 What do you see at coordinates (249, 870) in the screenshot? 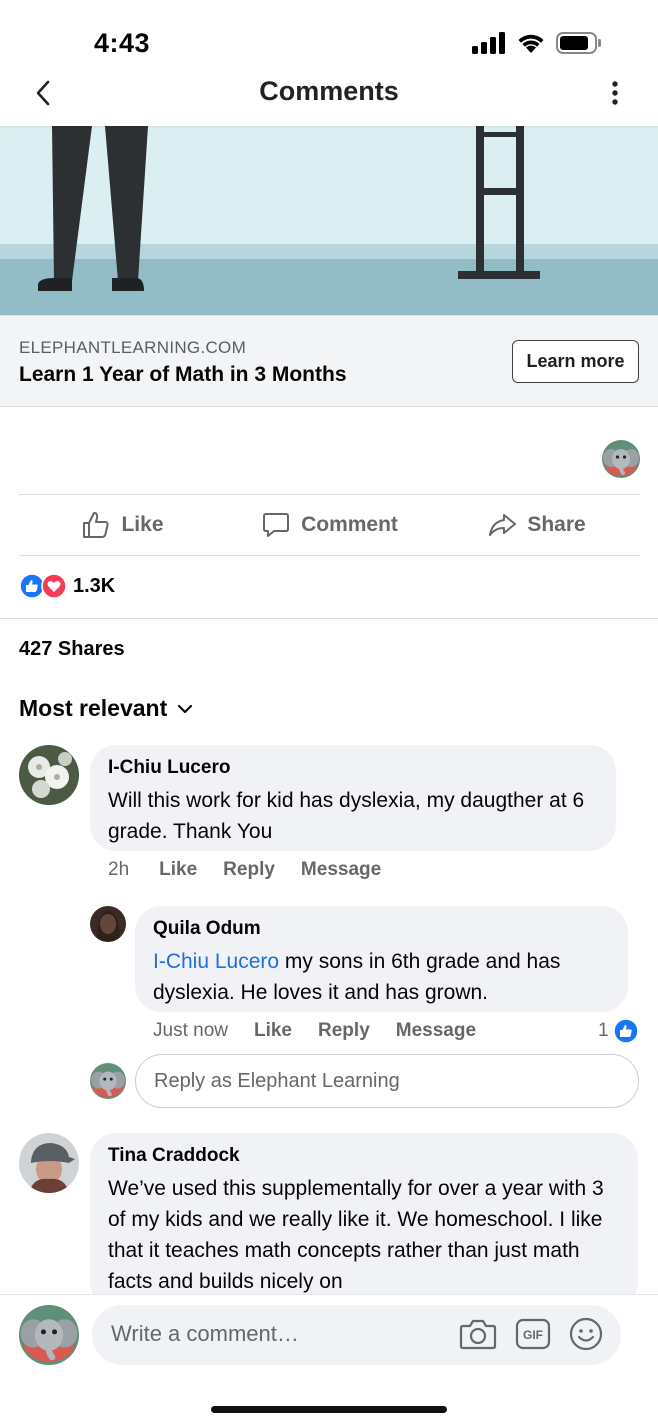
I see `comment-reply-button: Reply` at bounding box center [249, 870].